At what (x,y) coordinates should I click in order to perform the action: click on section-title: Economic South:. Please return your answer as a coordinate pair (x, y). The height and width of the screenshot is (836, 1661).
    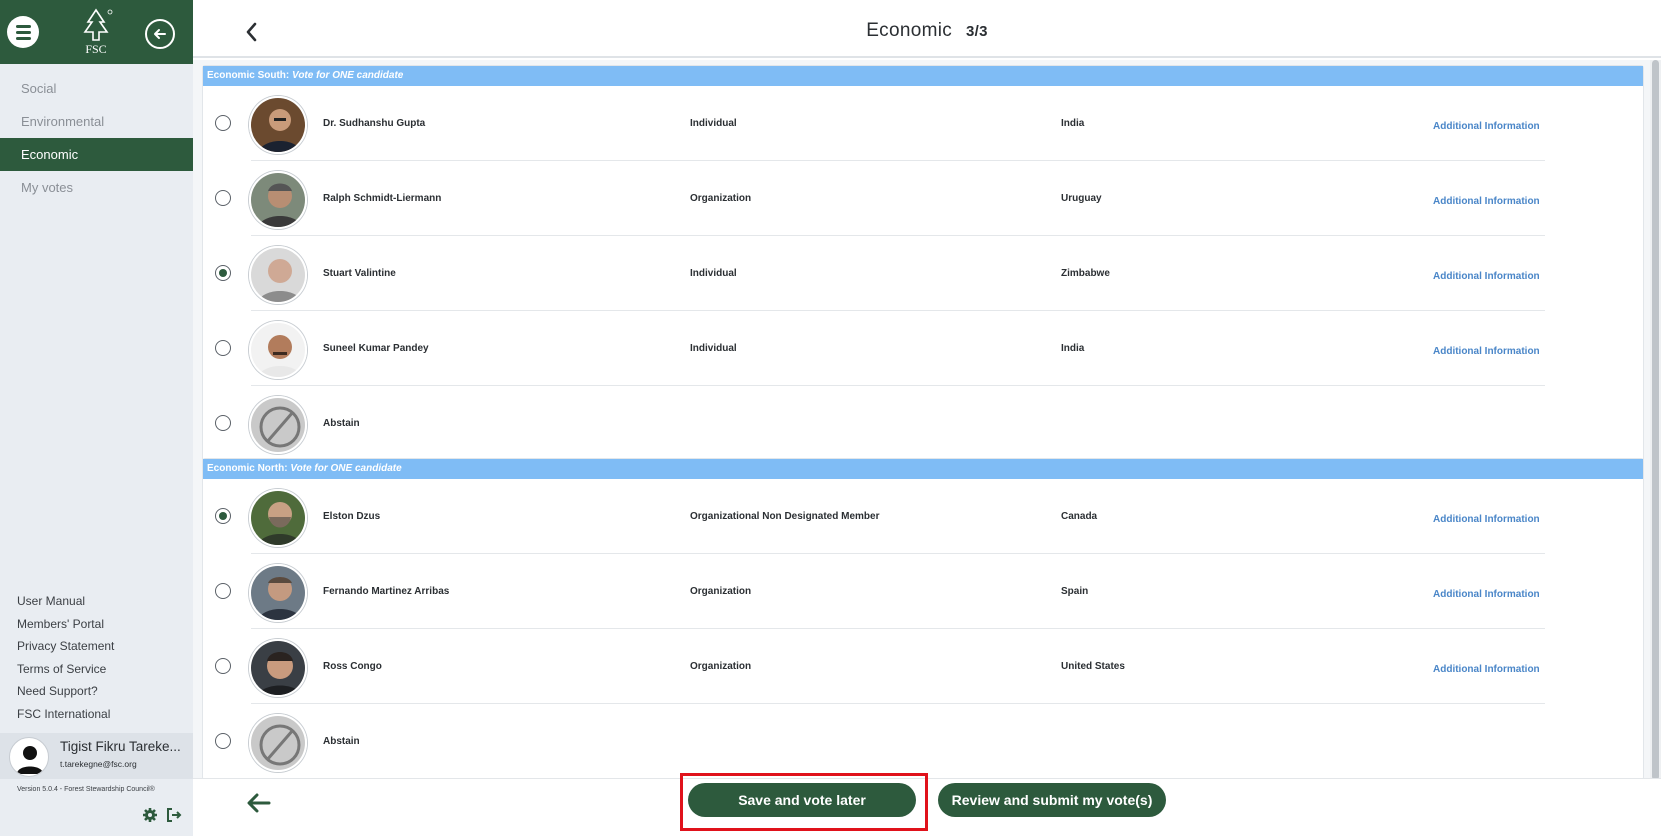
    Looking at the image, I should click on (248, 75).